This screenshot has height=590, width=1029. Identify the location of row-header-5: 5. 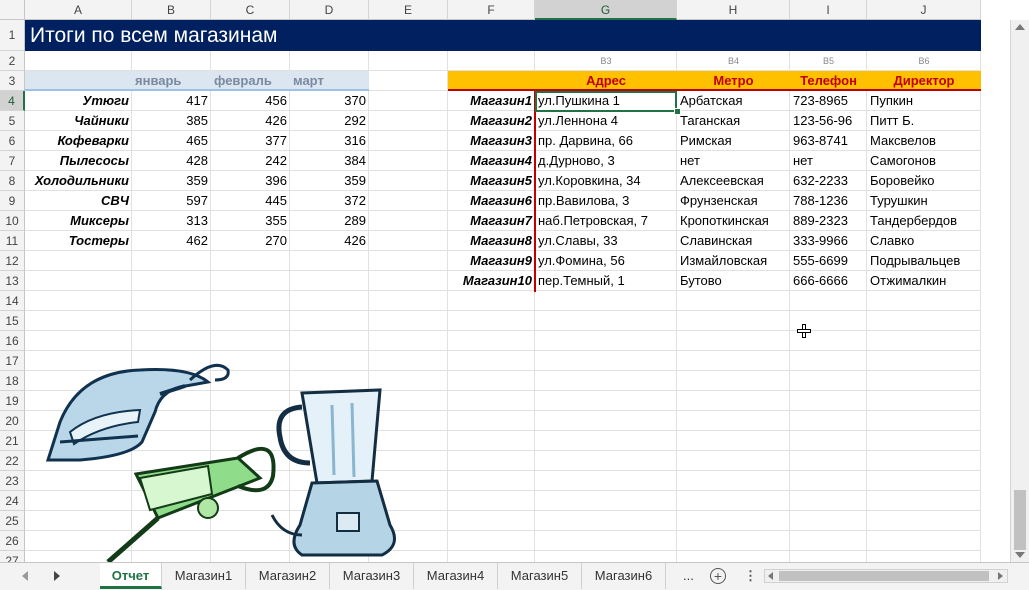
(12, 121).